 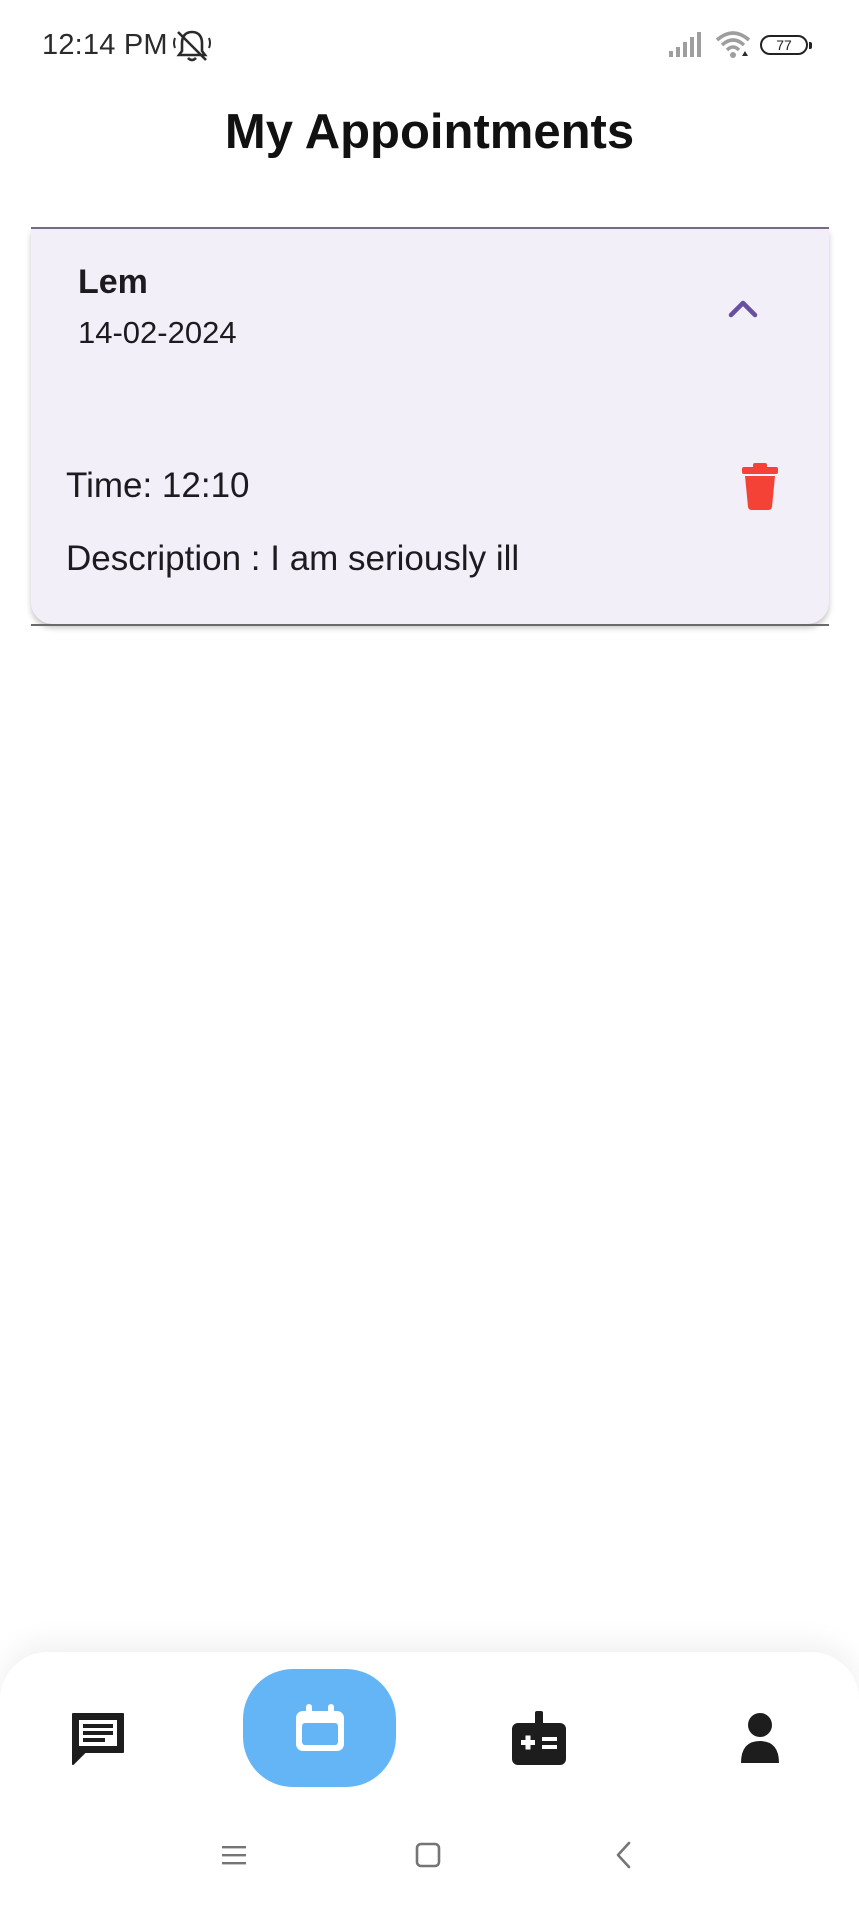 I want to click on chevron-up-icon, so click(x=743, y=308).